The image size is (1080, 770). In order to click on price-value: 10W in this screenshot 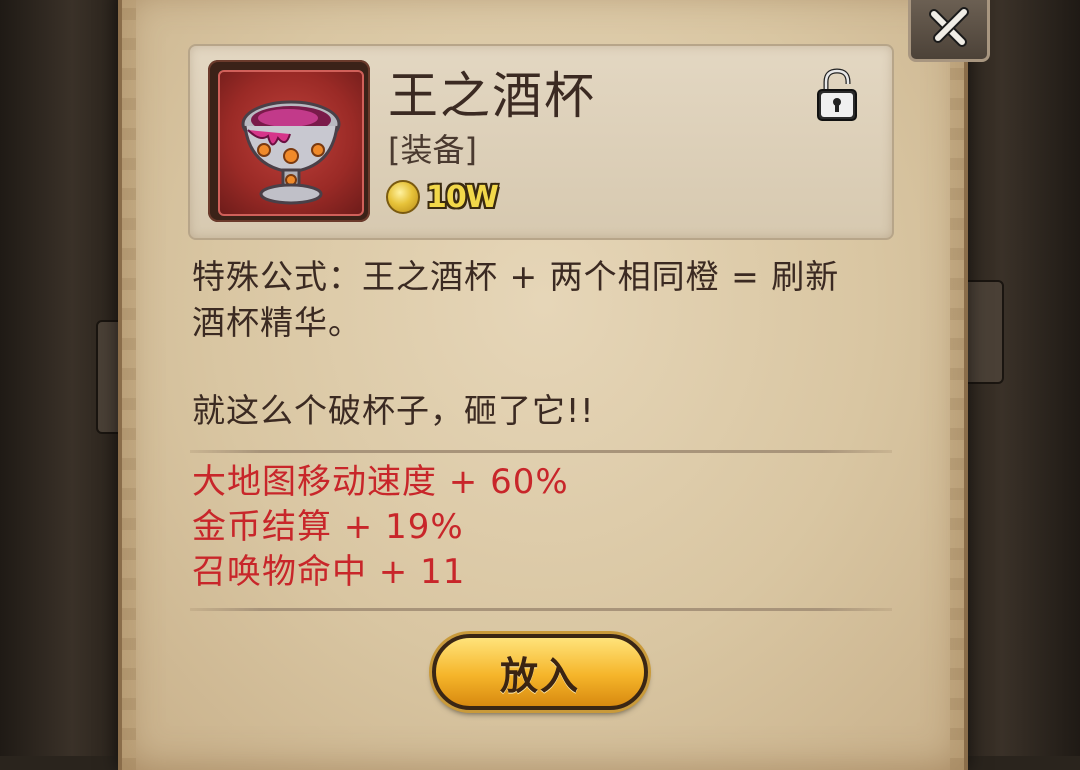, I will do `click(462, 197)`.